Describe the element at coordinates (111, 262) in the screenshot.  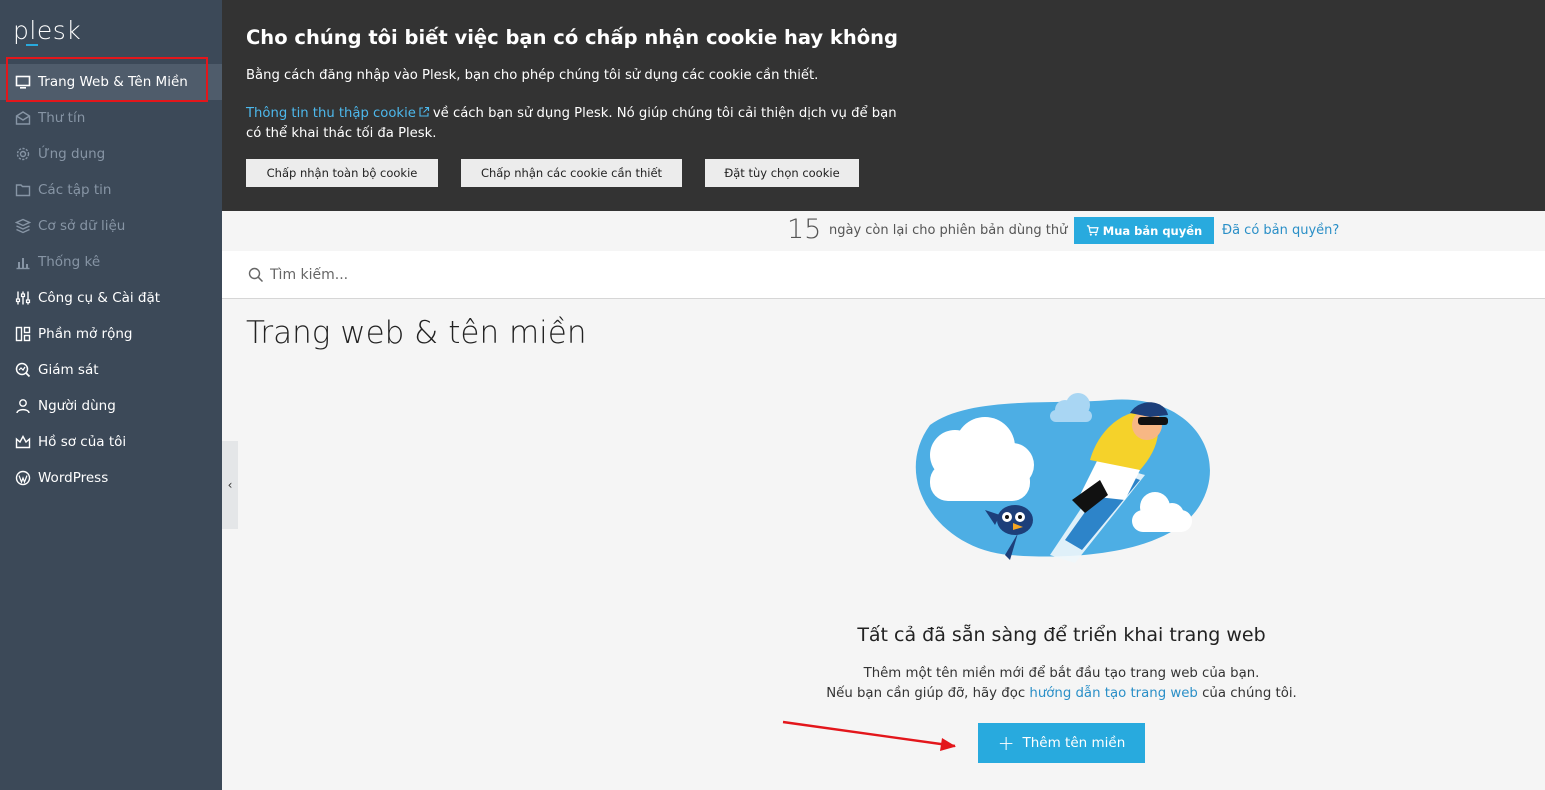
I see `sidebar-item-statistics: Thống kê` at that location.